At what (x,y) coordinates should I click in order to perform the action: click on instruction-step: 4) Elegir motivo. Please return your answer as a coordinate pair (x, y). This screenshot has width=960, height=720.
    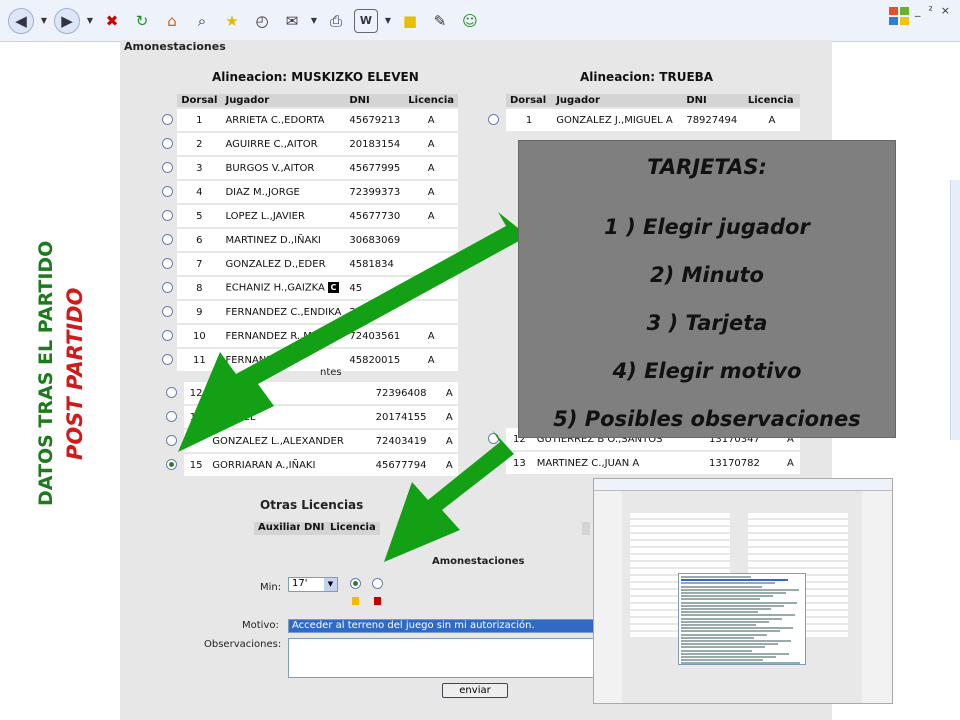
    Looking at the image, I should click on (707, 371).